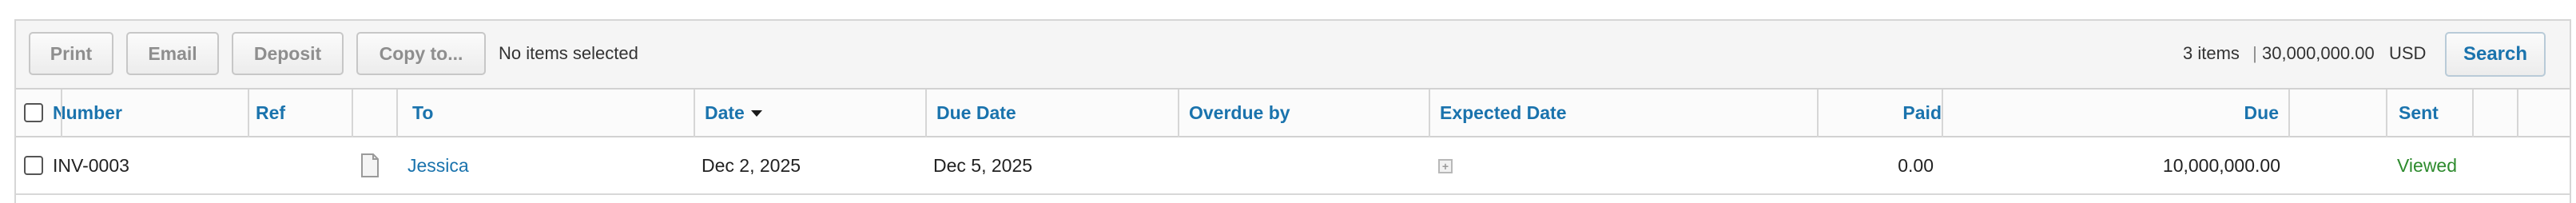  Describe the element at coordinates (2407, 53) in the screenshot. I see `currency-code: USD` at that location.